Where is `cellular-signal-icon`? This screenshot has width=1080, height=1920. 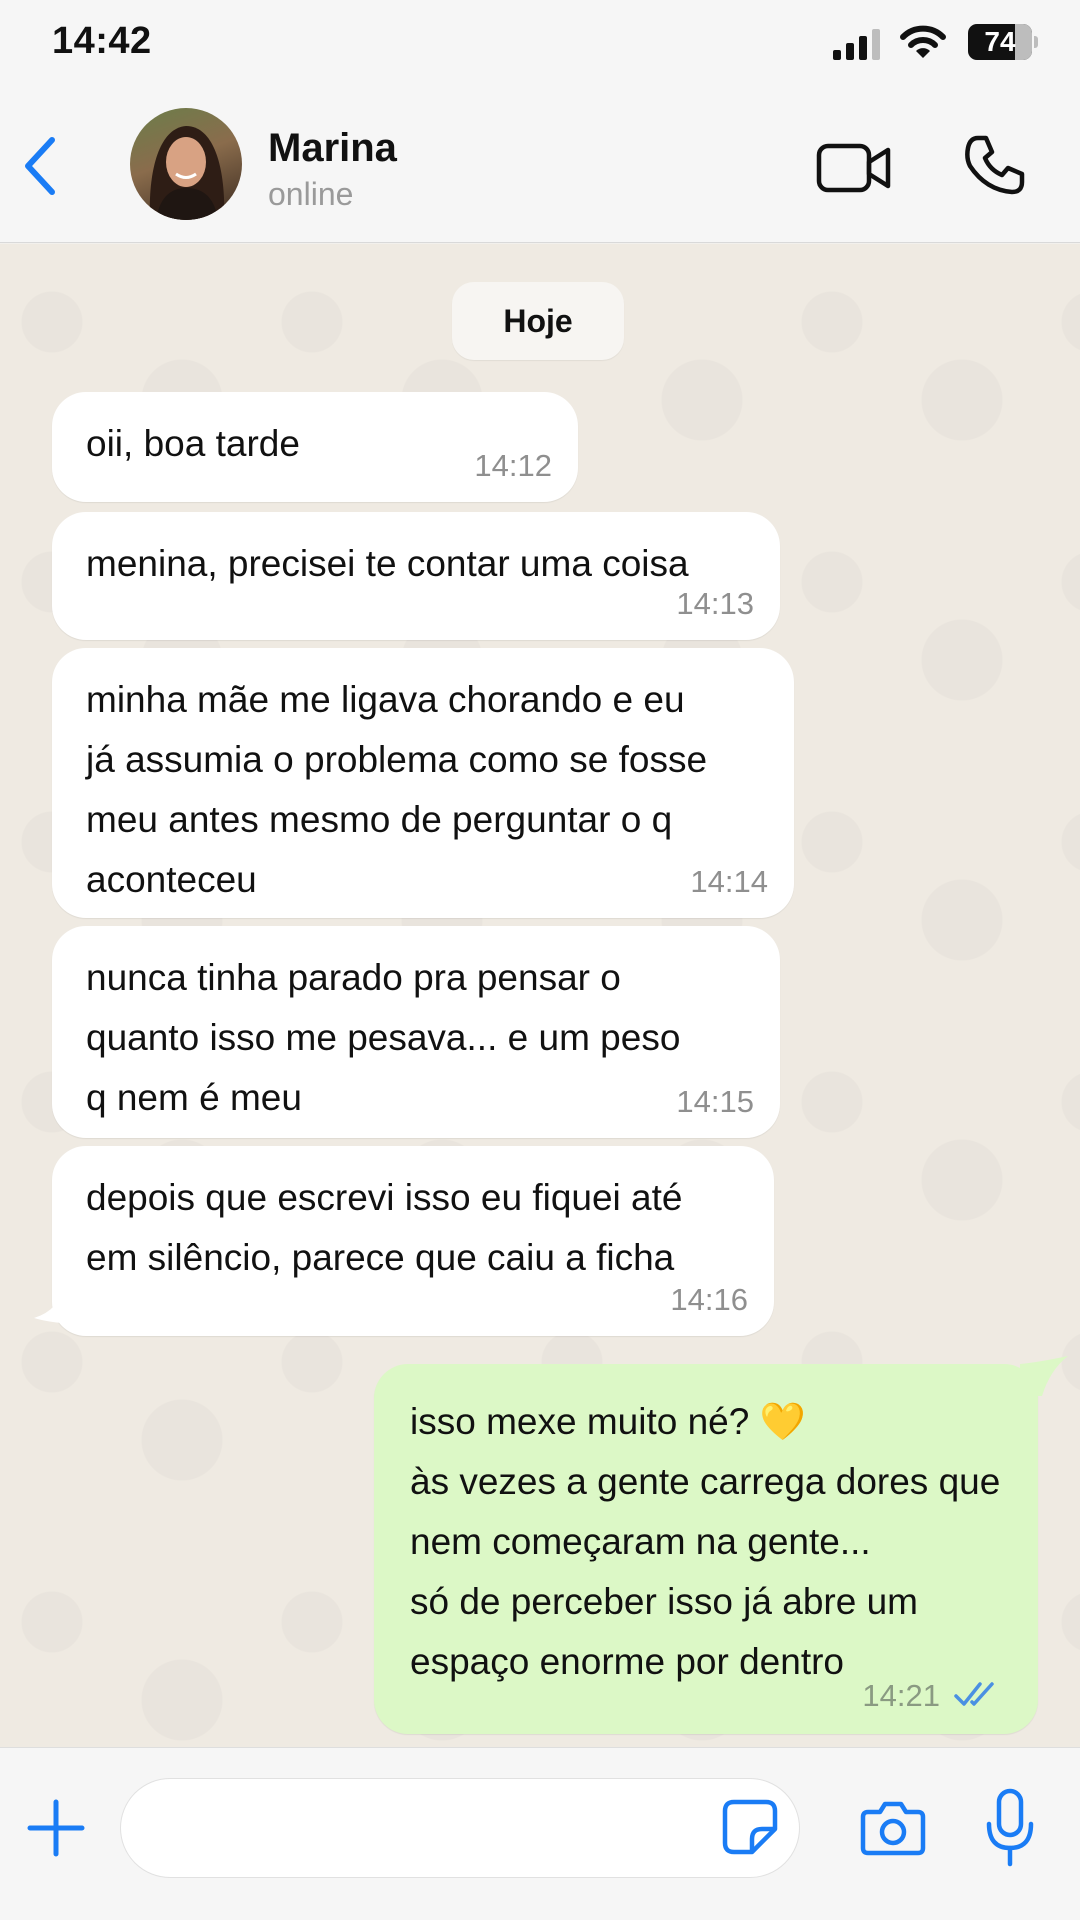 cellular-signal-icon is located at coordinates (856, 44).